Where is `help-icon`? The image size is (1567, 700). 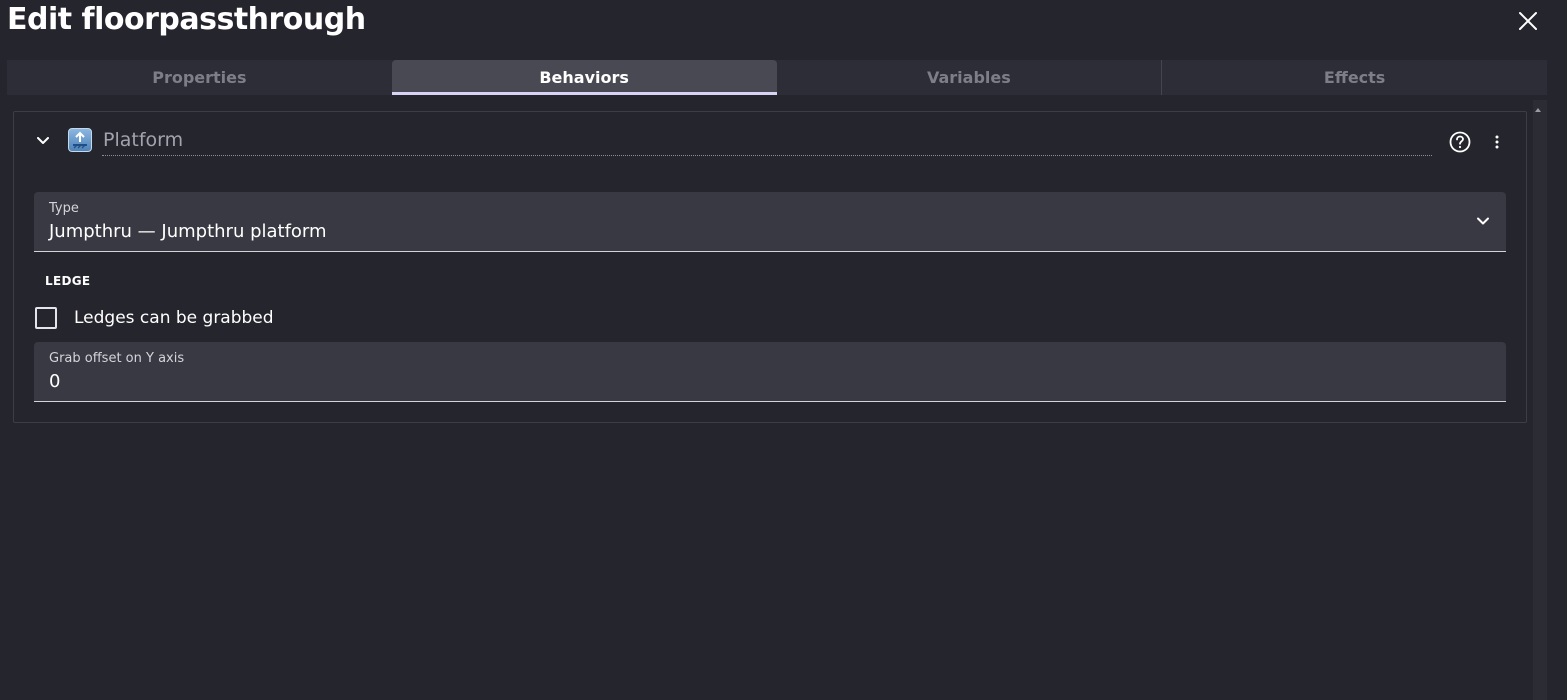 help-icon is located at coordinates (1460, 142).